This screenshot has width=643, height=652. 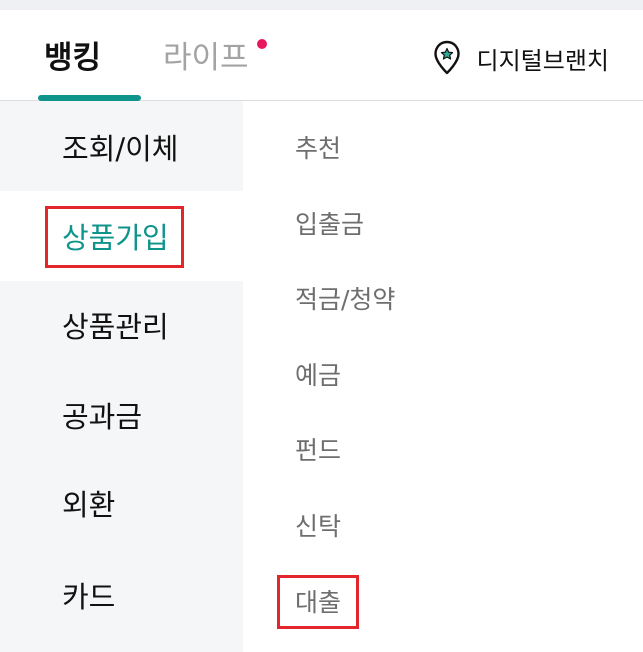 What do you see at coordinates (318, 451) in the screenshot?
I see `submenu-item-fund: 펀드` at bounding box center [318, 451].